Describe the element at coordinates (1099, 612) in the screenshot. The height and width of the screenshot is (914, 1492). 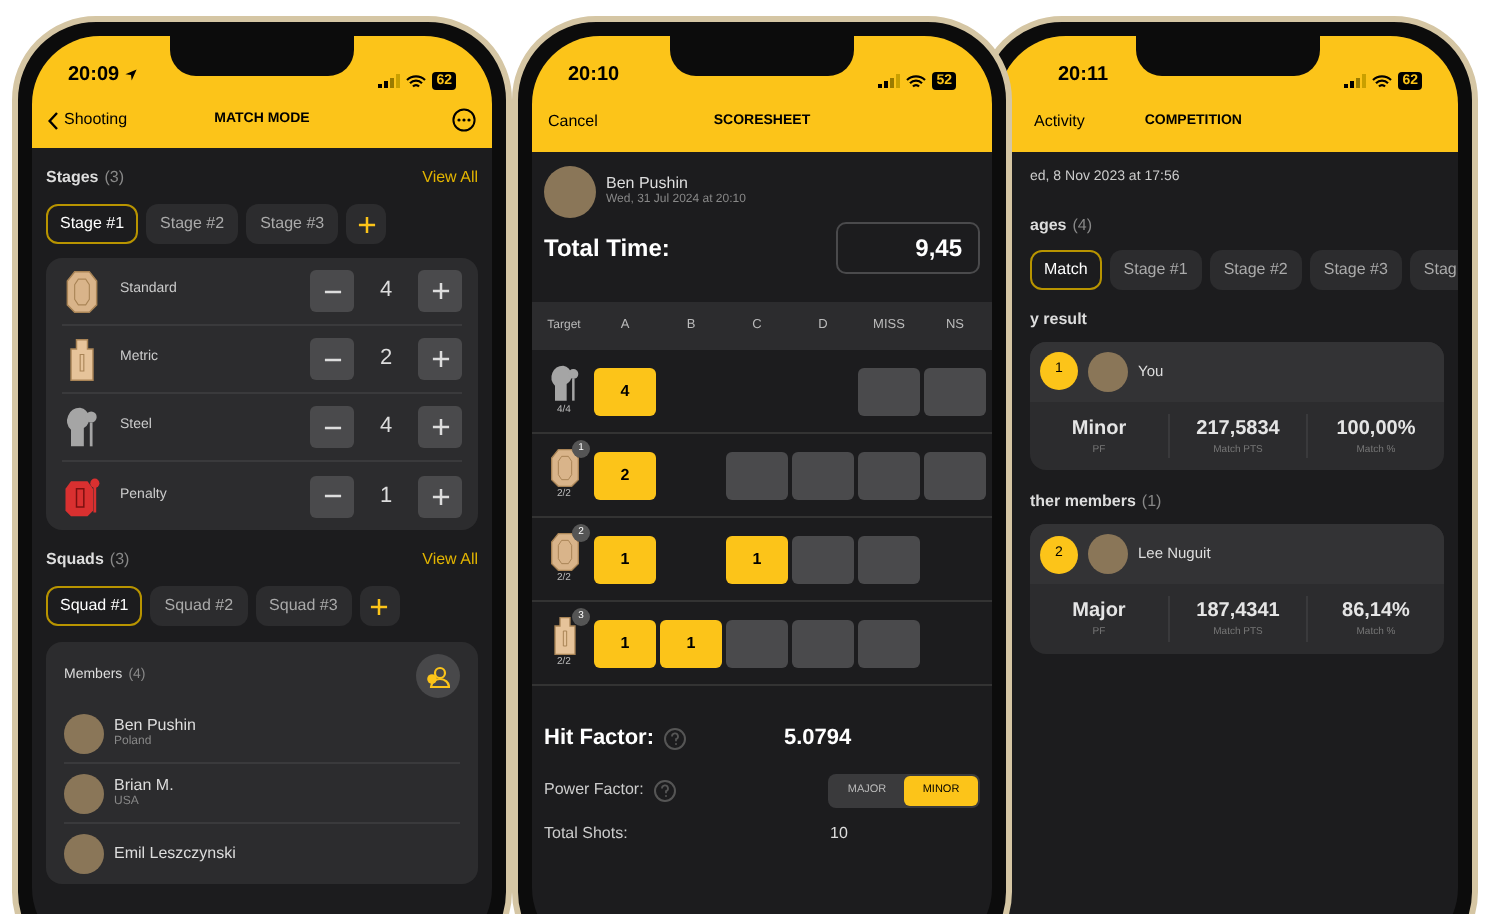
I see `stat-value: Major` at that location.